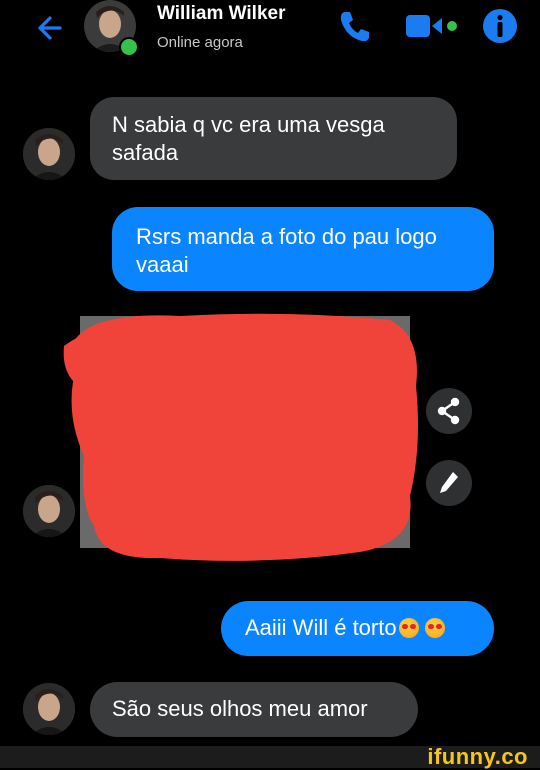 This screenshot has width=540, height=770. I want to click on message-text: Aaiii Will é torto, so click(321, 627).